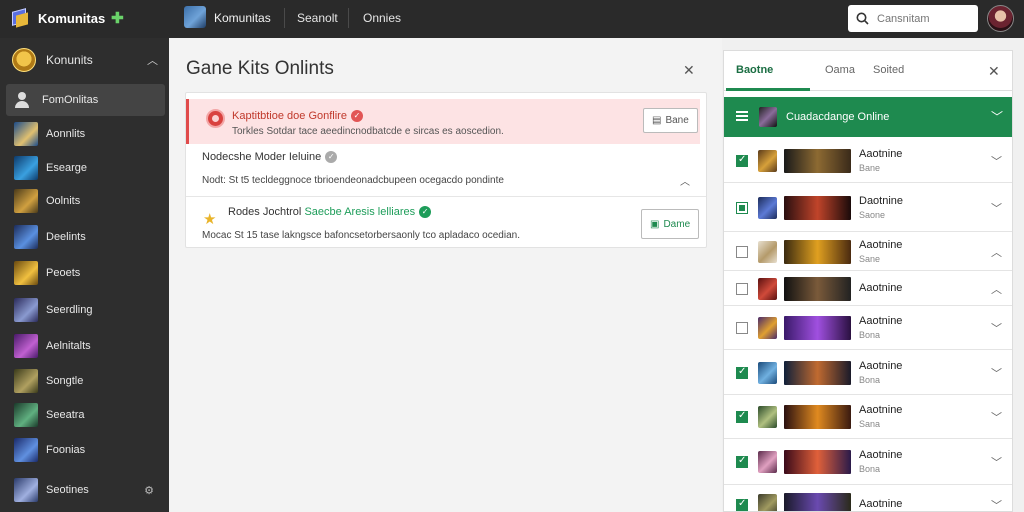 This screenshot has height=512, width=1024. I want to click on nav-link-2: Onnies, so click(382, 18).